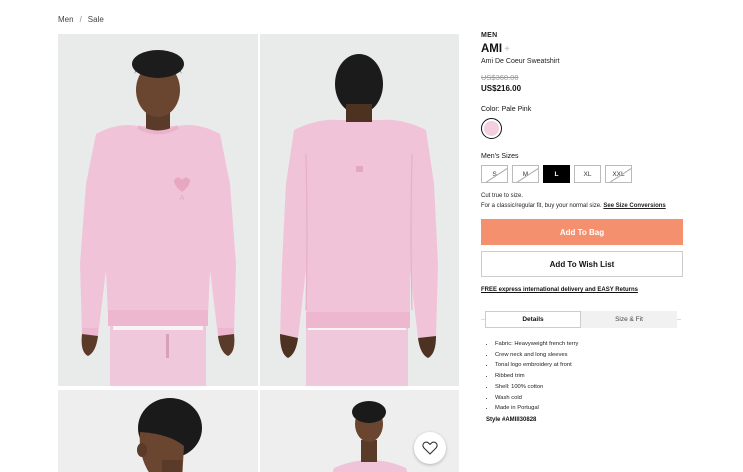  What do you see at coordinates (507, 49) in the screenshot?
I see `brand-follow-plus: +` at bounding box center [507, 49].